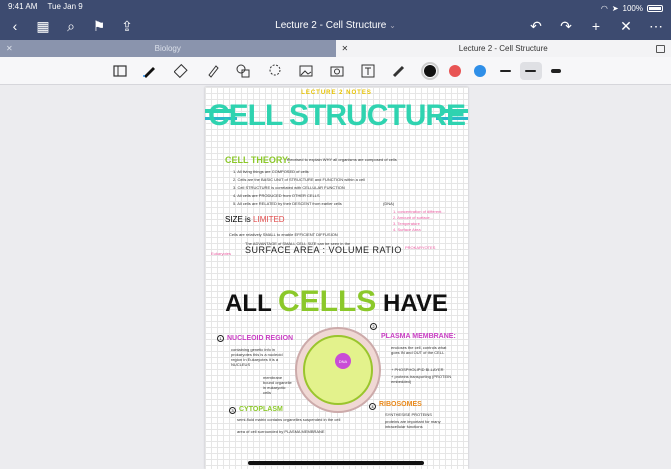  I want to click on cytoplasm-region: DNA, so click(338, 370).